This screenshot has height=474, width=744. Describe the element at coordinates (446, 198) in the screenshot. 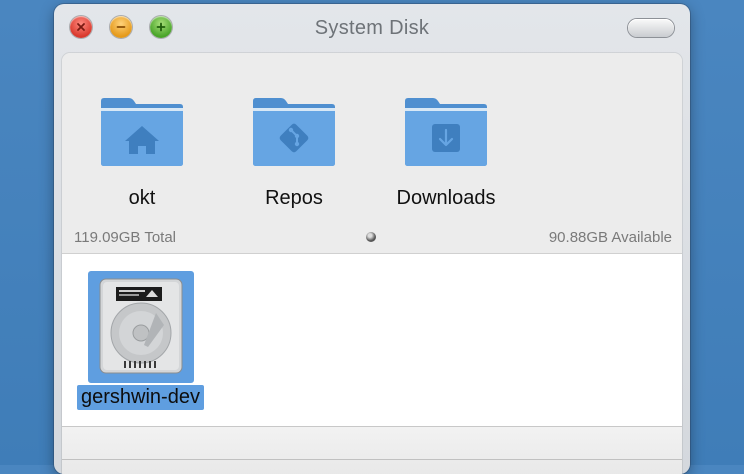

I see `place-label: Downloads` at that location.